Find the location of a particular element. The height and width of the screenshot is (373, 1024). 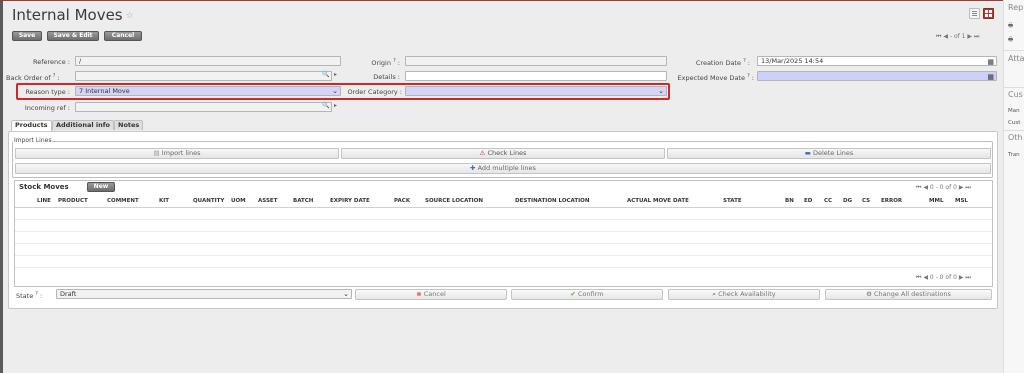

change-destinations-button: ⚙ Change All destinations is located at coordinates (908, 294).